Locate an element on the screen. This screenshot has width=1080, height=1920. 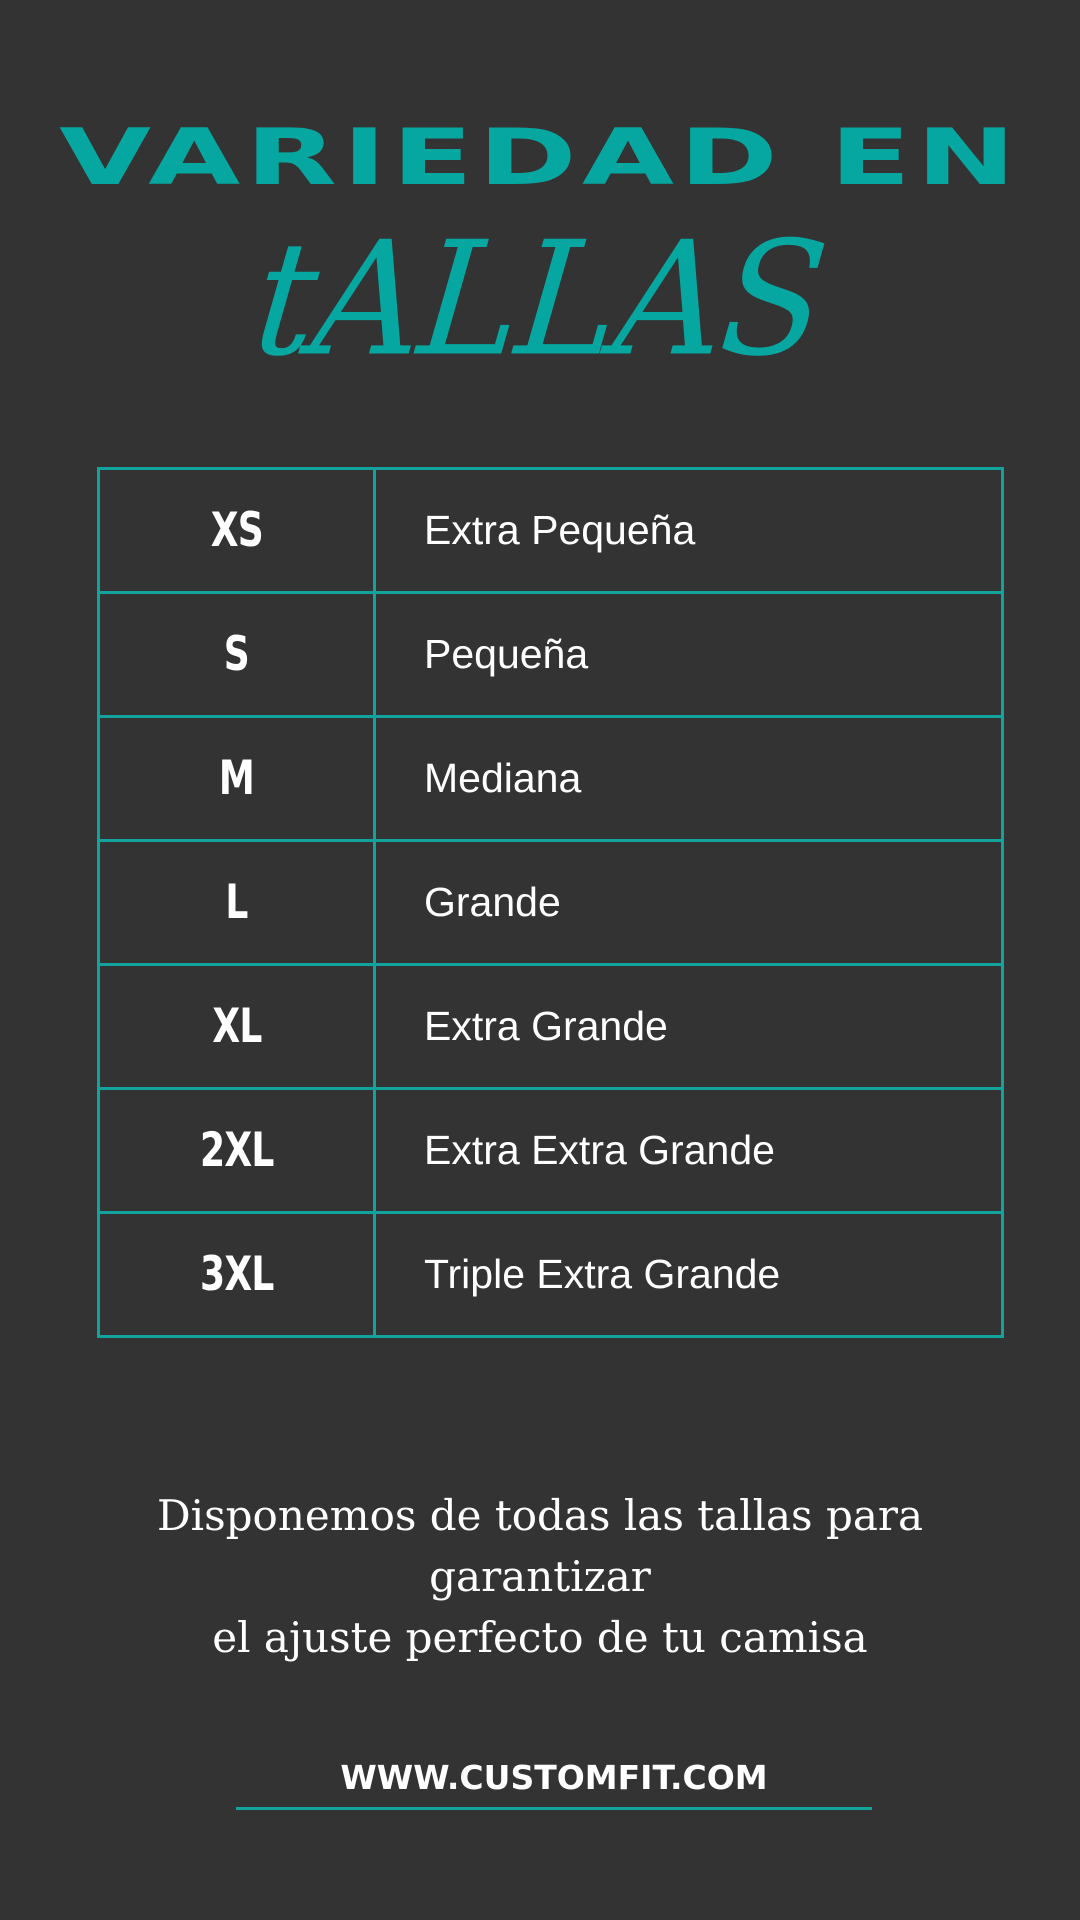
size-name: Grande is located at coordinates (688, 902).